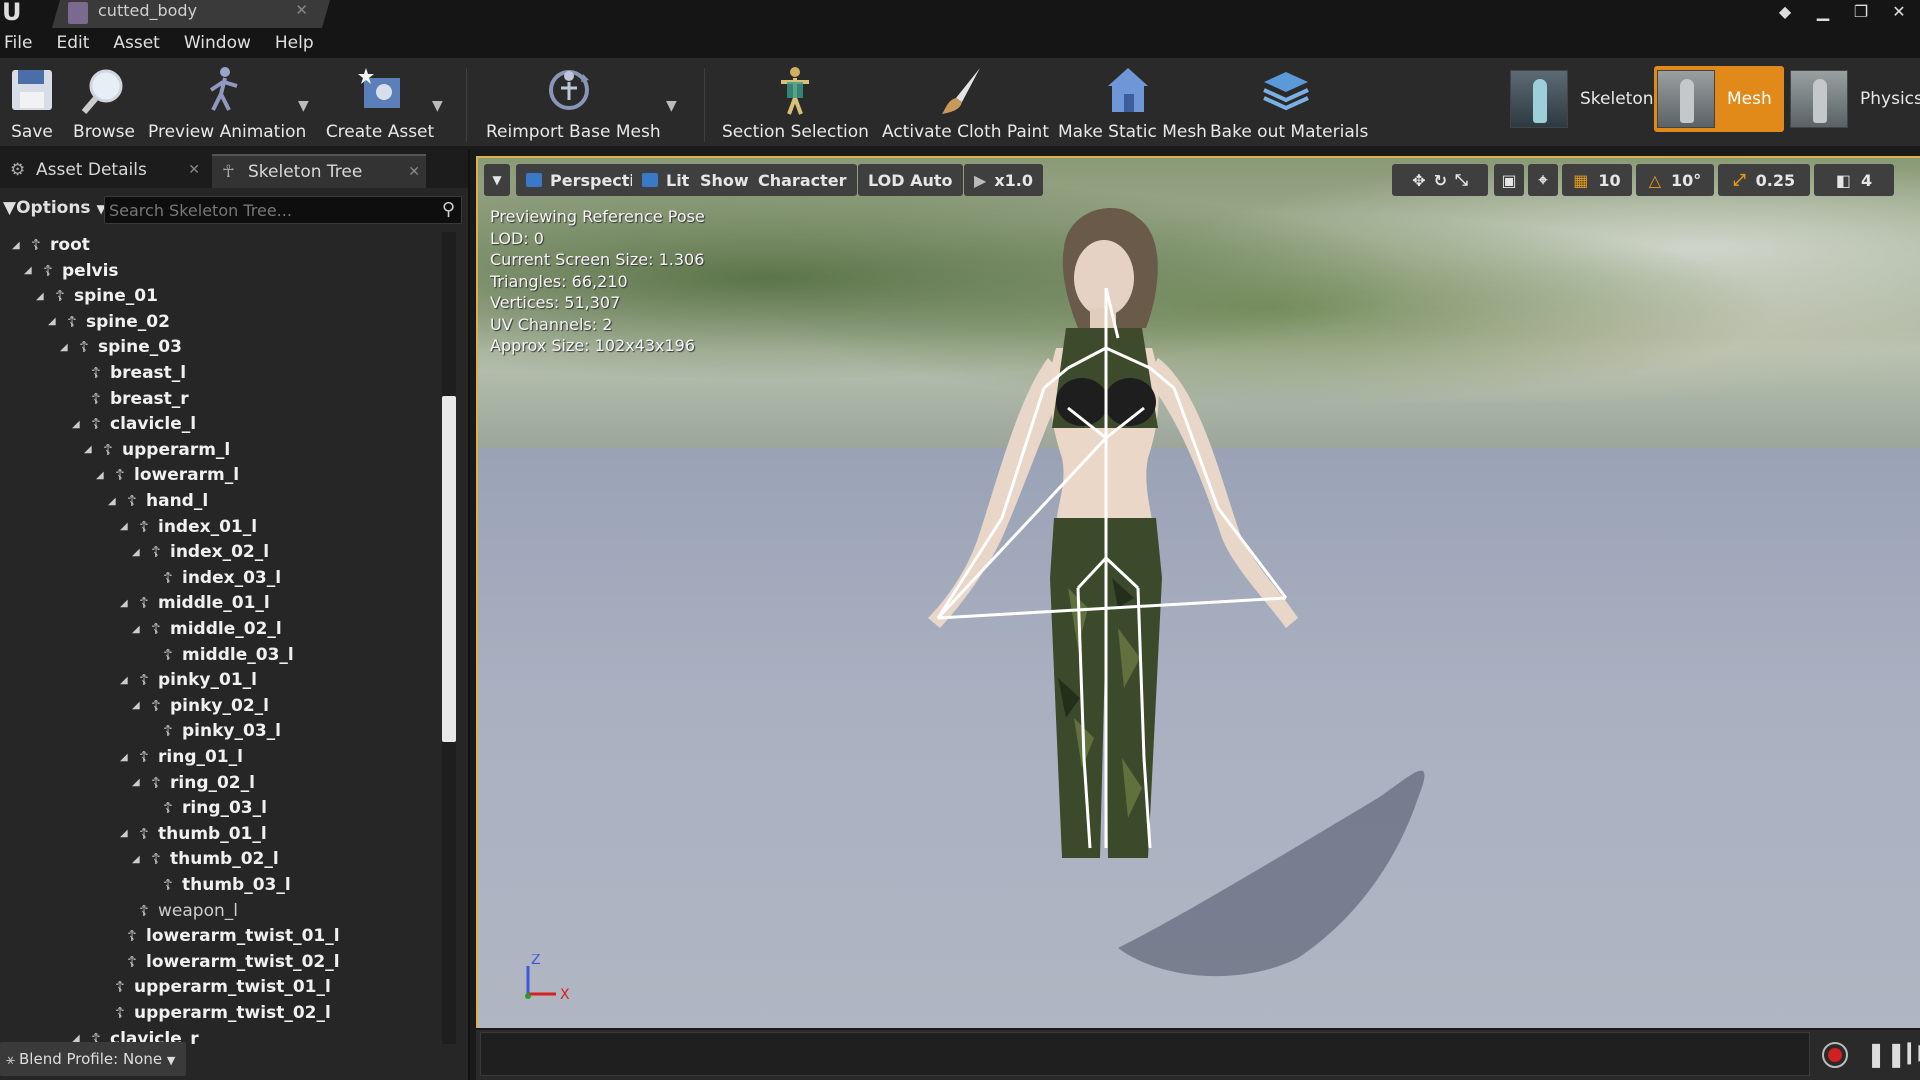 This screenshot has height=1080, width=1920. What do you see at coordinates (1854, 180) in the screenshot?
I see `camera-speed-control: ◧ 4` at bounding box center [1854, 180].